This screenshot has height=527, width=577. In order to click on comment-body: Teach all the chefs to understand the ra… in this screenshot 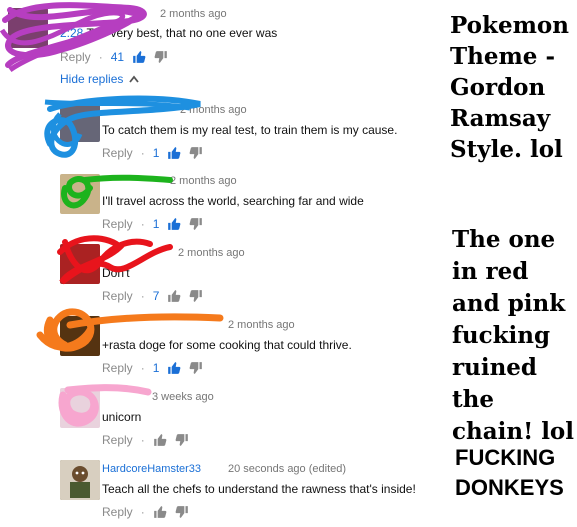, I will do `click(259, 489)`.